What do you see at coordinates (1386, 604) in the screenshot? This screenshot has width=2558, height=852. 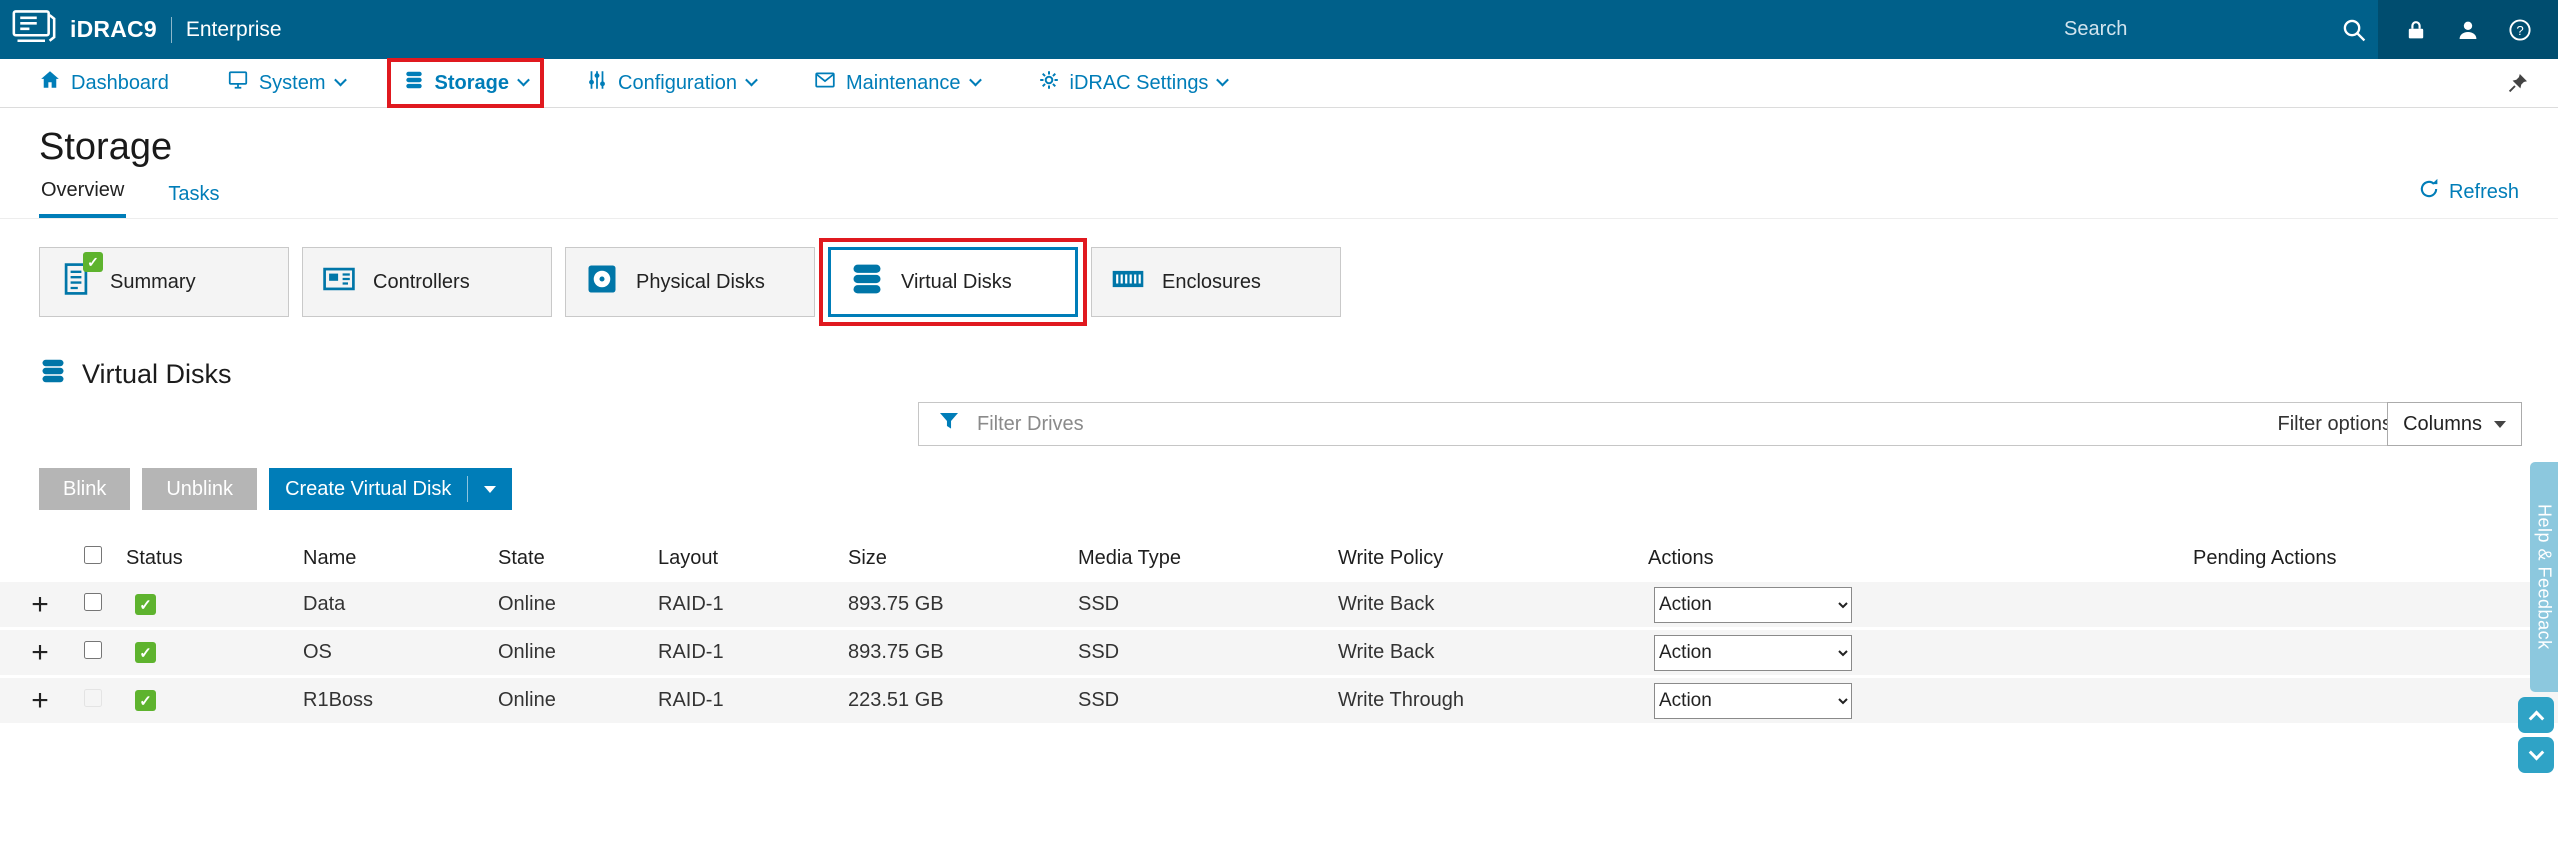 I see `vd-write-policy: Write Back` at bounding box center [1386, 604].